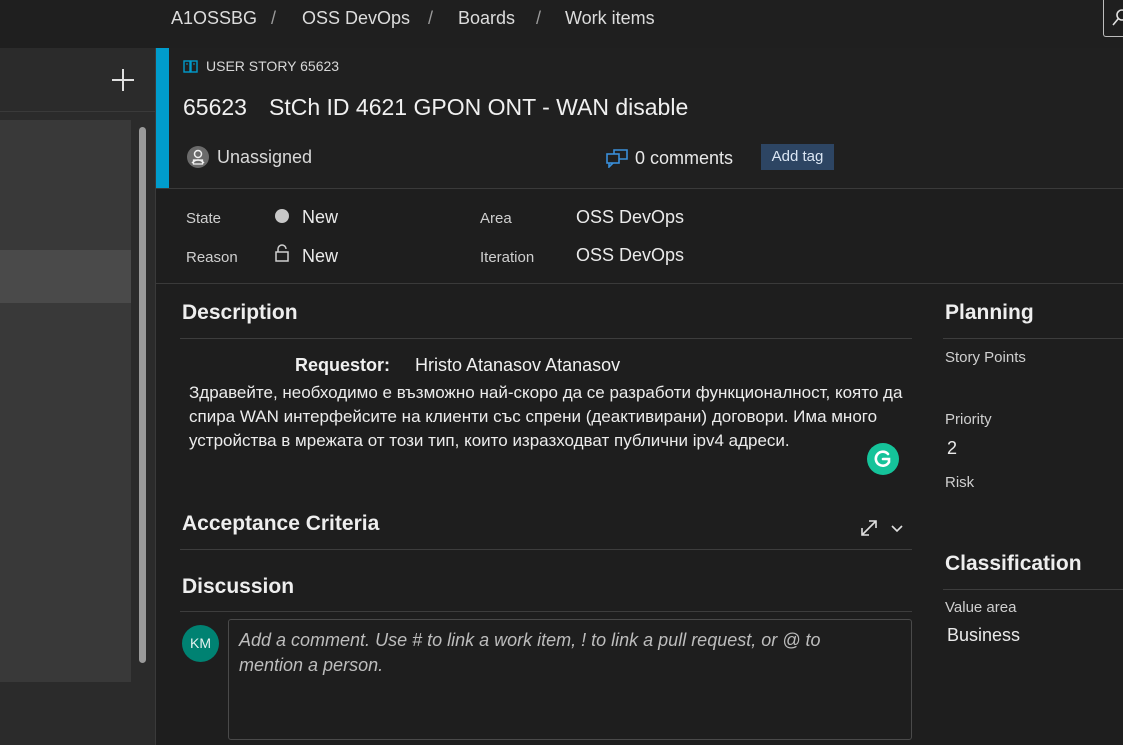  What do you see at coordinates (507, 257) in the screenshot?
I see `iteration-label: Iteration` at bounding box center [507, 257].